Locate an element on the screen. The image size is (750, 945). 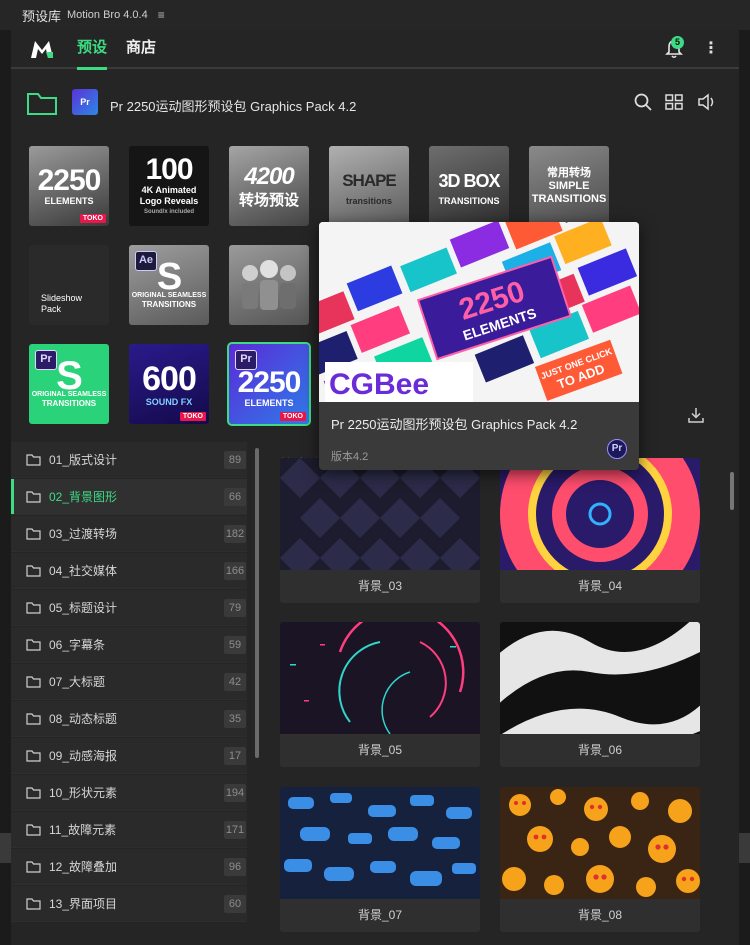
preset-card: 背景_04 is located at coordinates (600, 530).